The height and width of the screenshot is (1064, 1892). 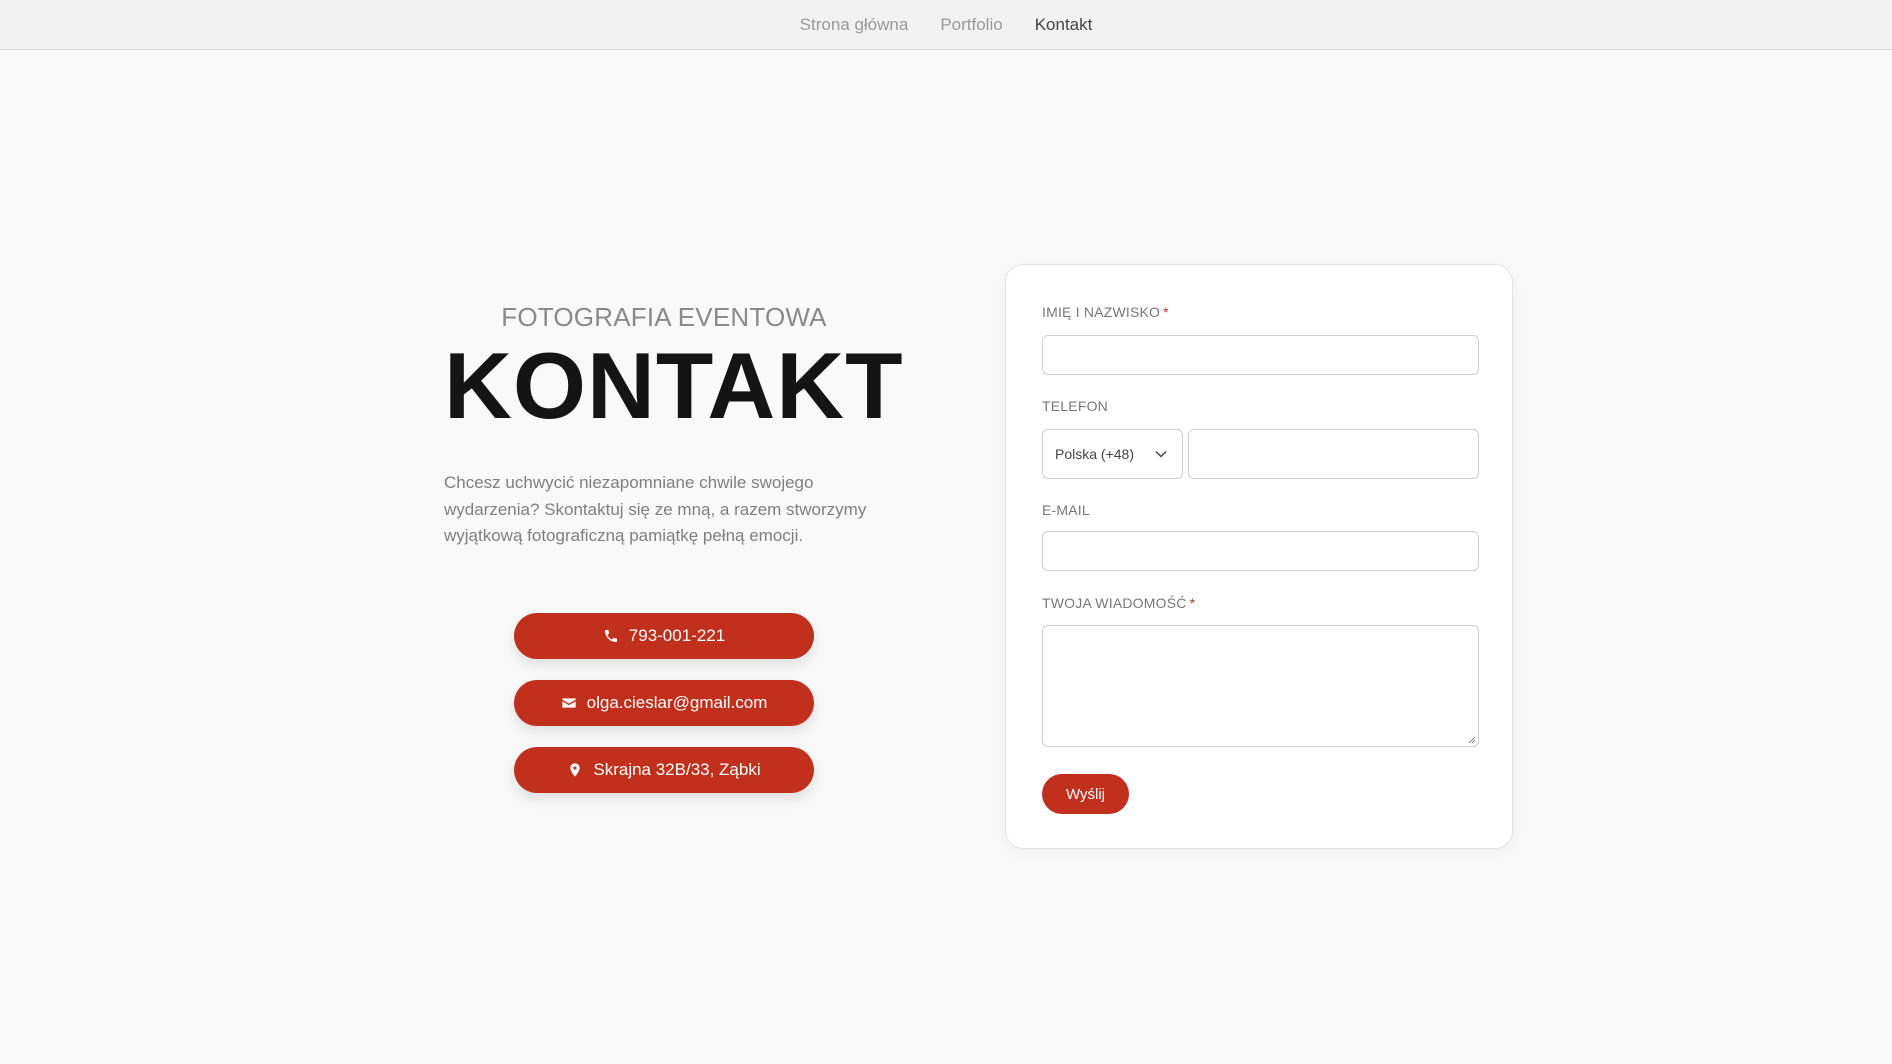 I want to click on email-button-label: olga.cieslar@gmail.com, so click(x=677, y=702).